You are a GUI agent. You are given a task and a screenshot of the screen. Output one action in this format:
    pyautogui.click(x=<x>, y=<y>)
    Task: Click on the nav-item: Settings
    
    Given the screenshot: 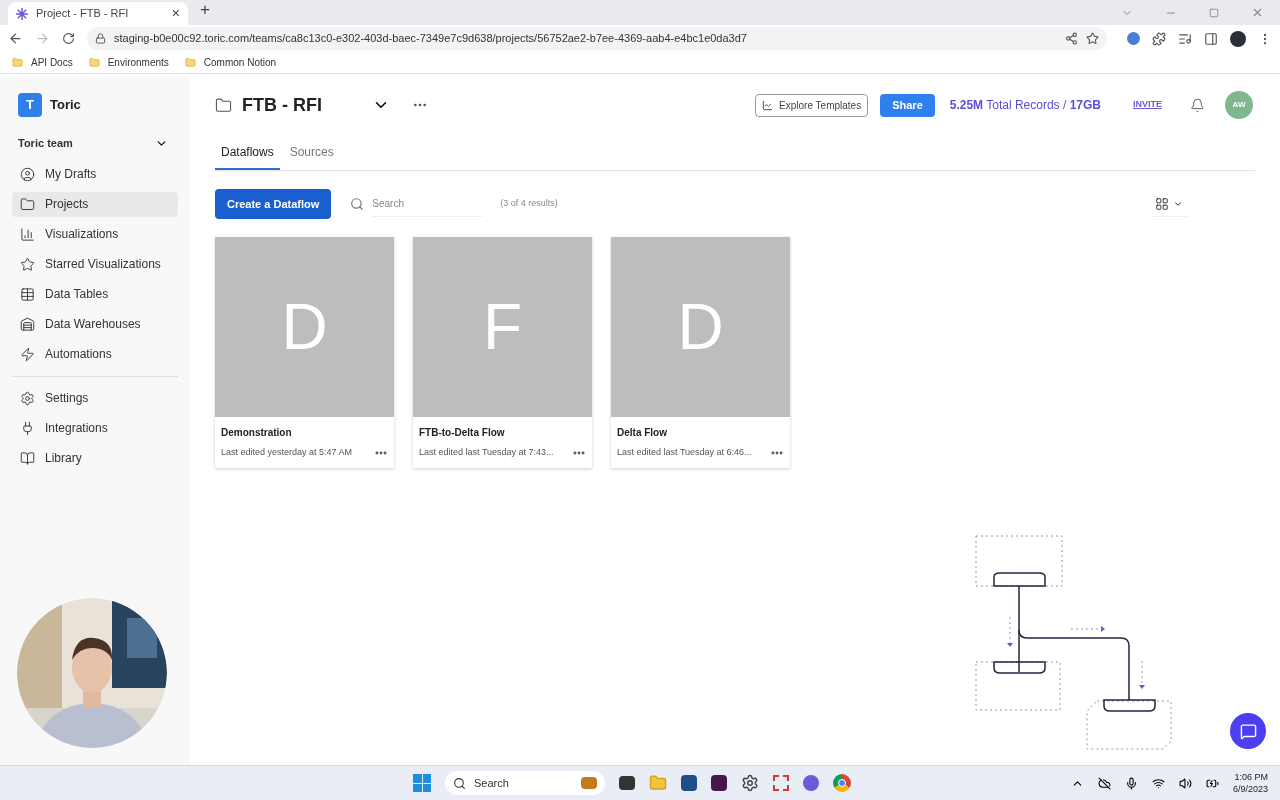 What is the action you would take?
    pyautogui.click(x=95, y=398)
    